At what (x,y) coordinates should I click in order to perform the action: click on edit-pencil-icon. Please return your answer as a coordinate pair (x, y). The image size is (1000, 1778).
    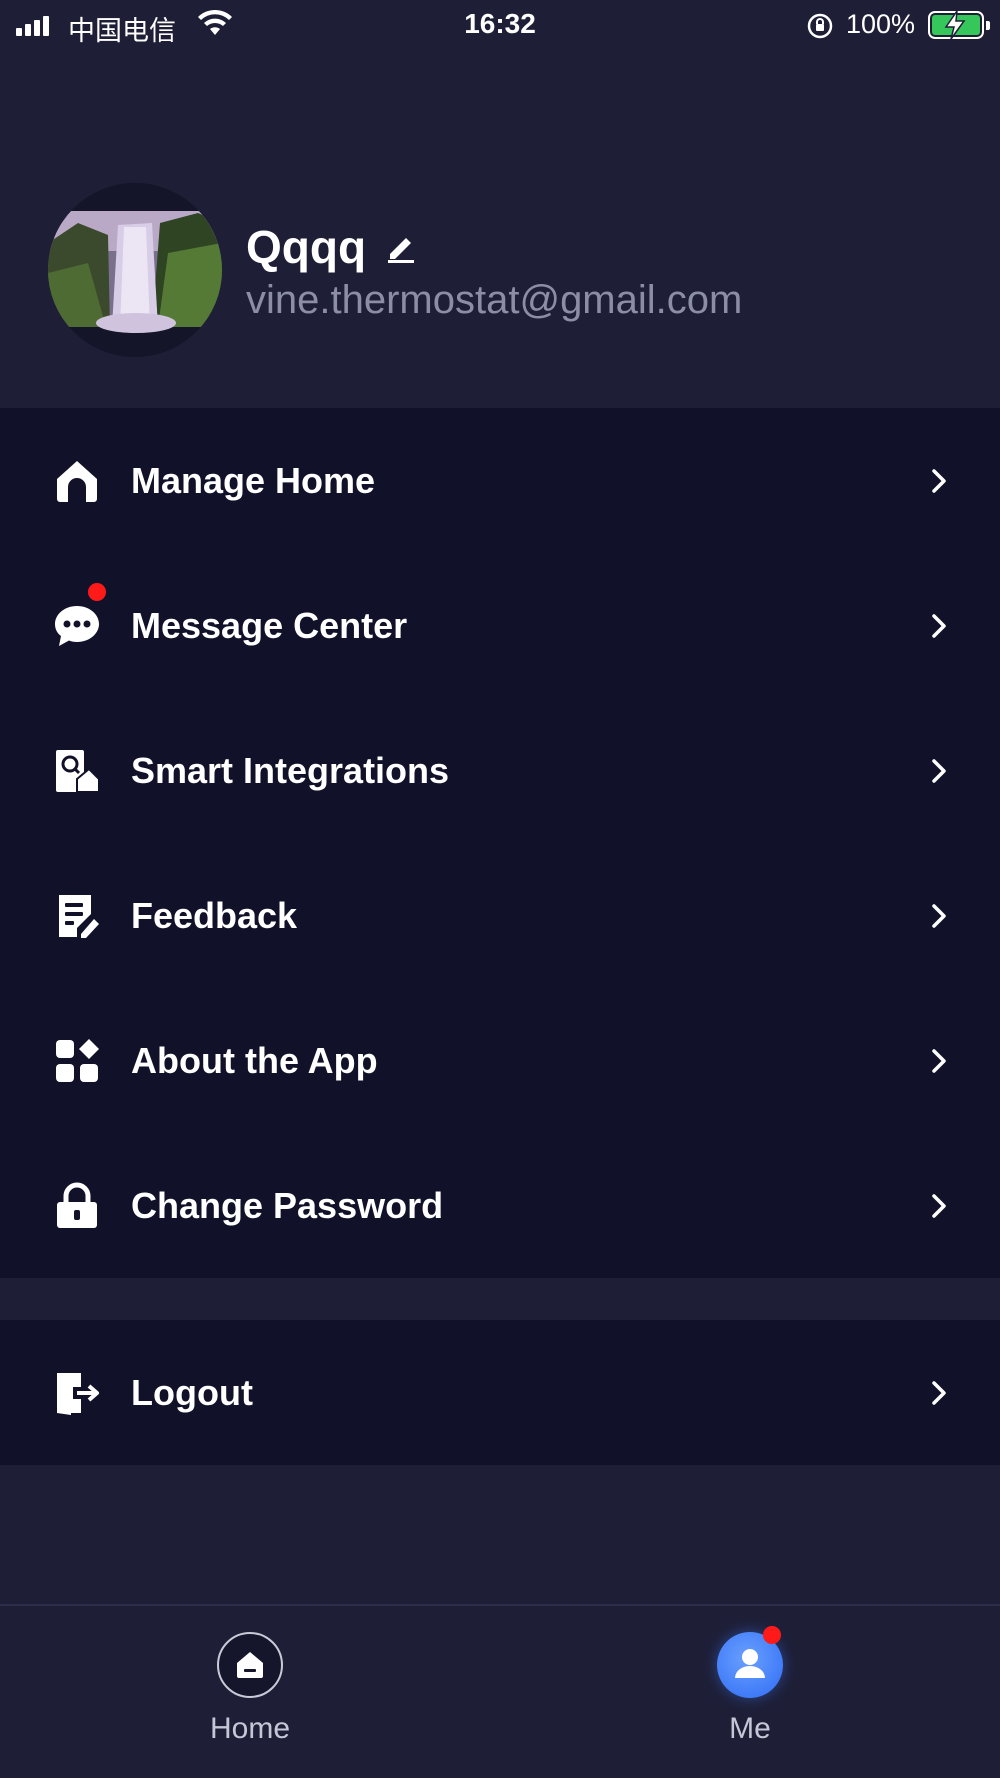
    Looking at the image, I should click on (401, 247).